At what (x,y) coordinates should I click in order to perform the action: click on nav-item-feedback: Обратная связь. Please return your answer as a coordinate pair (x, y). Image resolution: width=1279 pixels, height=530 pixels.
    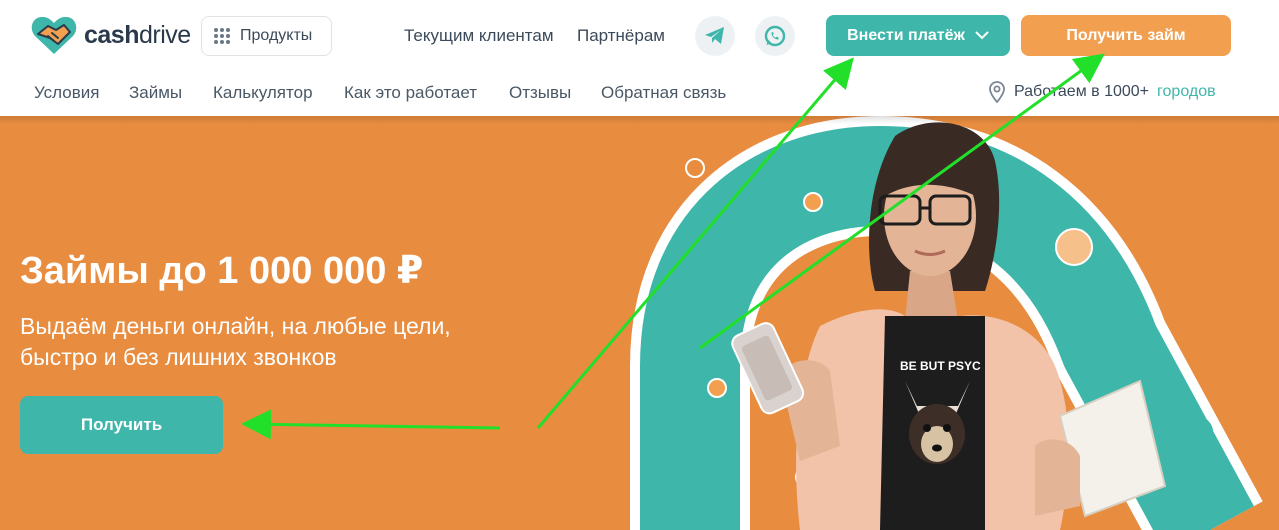
    Looking at the image, I should click on (663, 93).